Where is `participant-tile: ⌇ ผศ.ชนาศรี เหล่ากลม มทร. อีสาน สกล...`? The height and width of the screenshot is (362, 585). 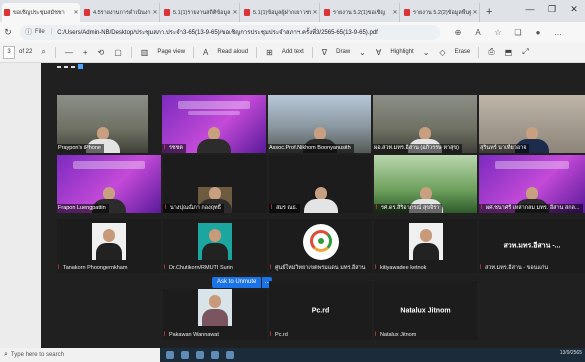 participant-tile: ⌇ ผศ.ชนาศรี เหล่ากลม มทร. อีสาน สกล... is located at coordinates (532, 184).